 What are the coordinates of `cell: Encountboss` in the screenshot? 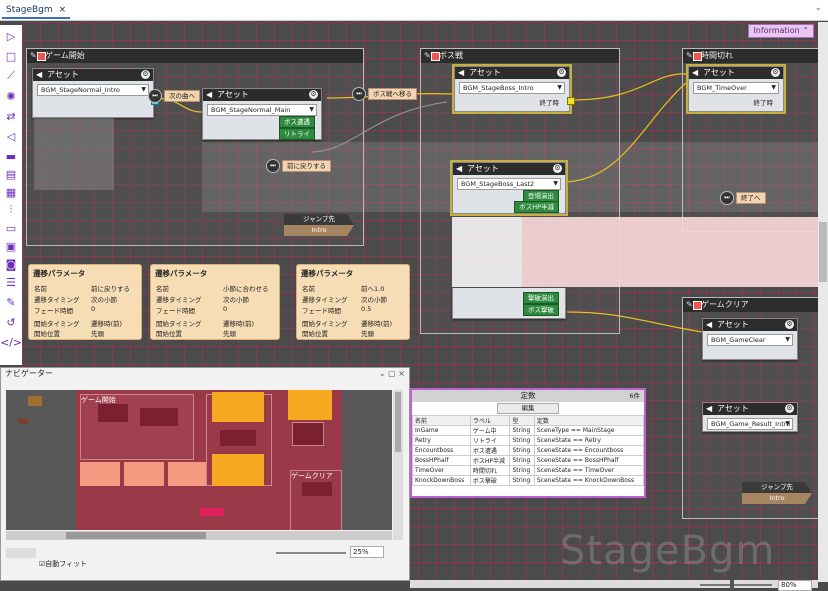 It's located at (441, 450).